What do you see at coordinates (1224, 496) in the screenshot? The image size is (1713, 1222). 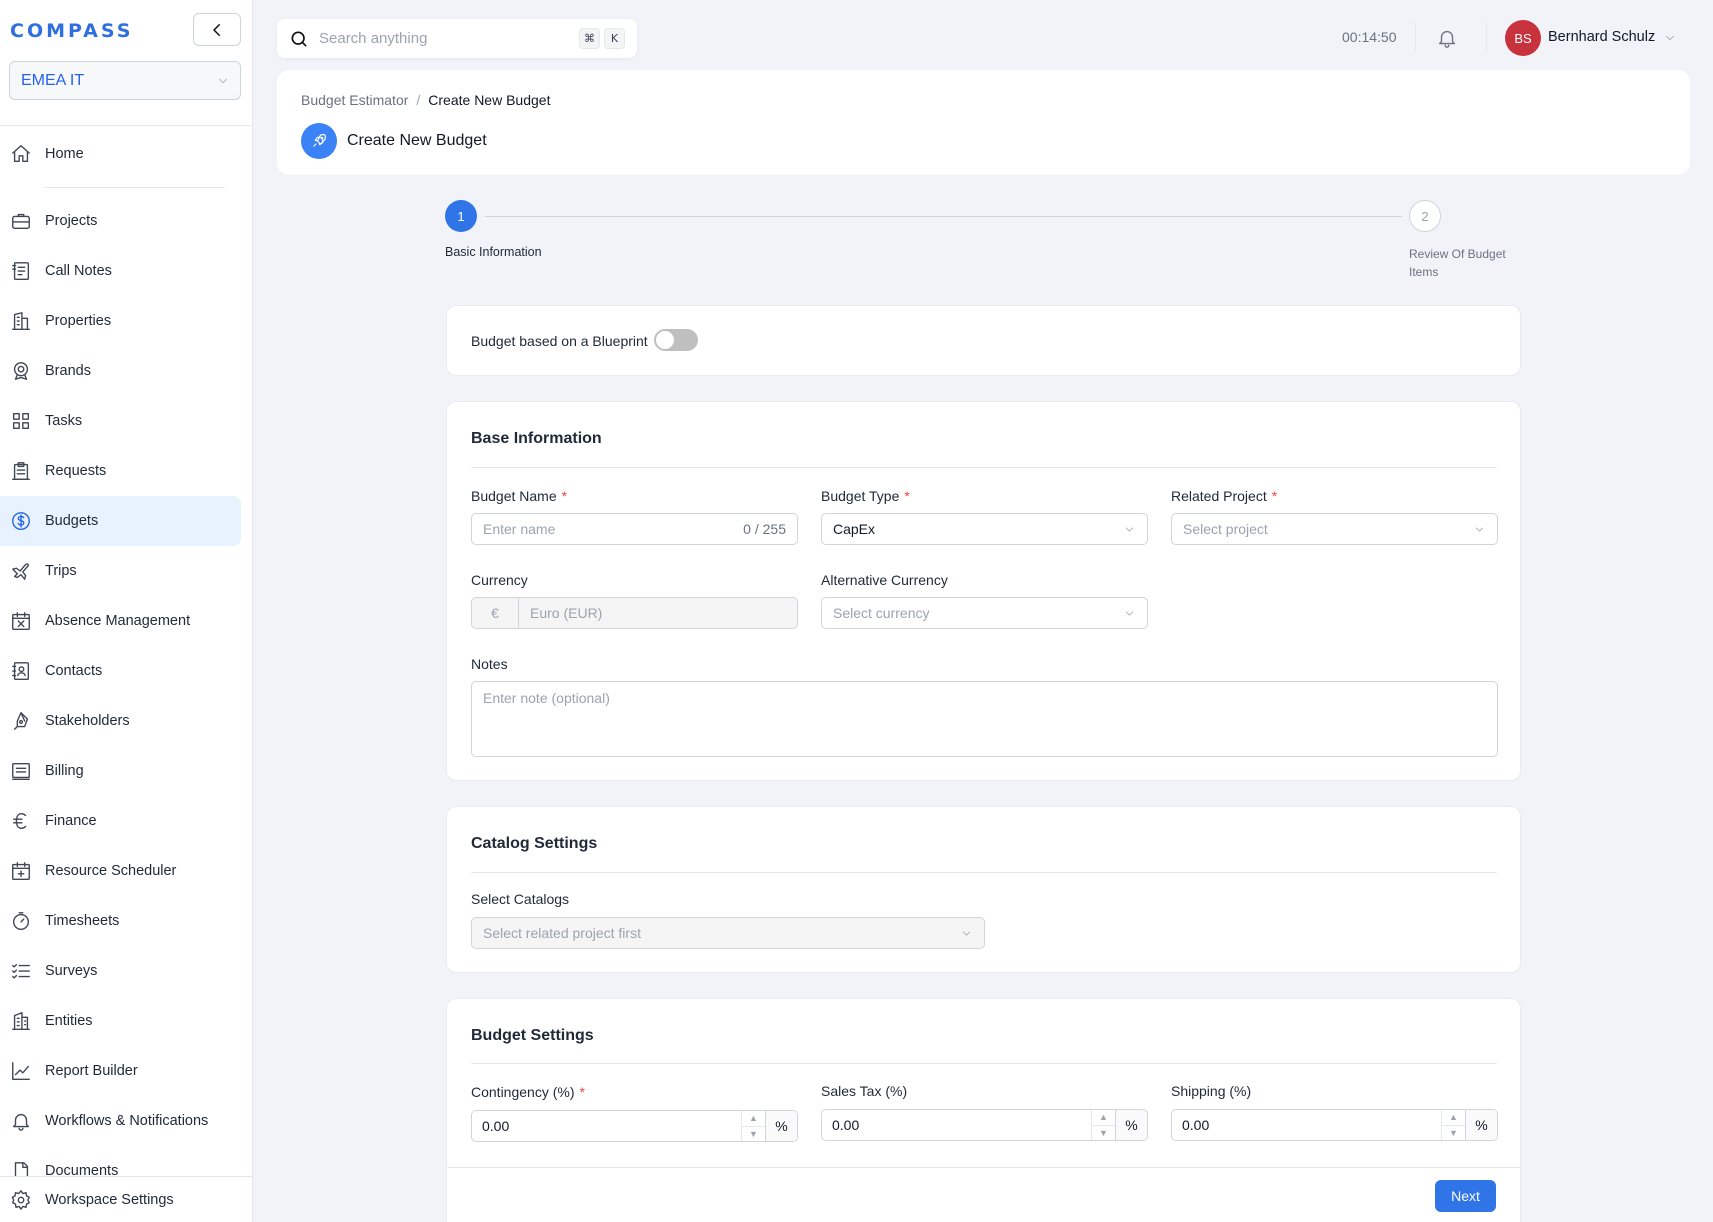 I see `related-project-label: Related Project *` at bounding box center [1224, 496].